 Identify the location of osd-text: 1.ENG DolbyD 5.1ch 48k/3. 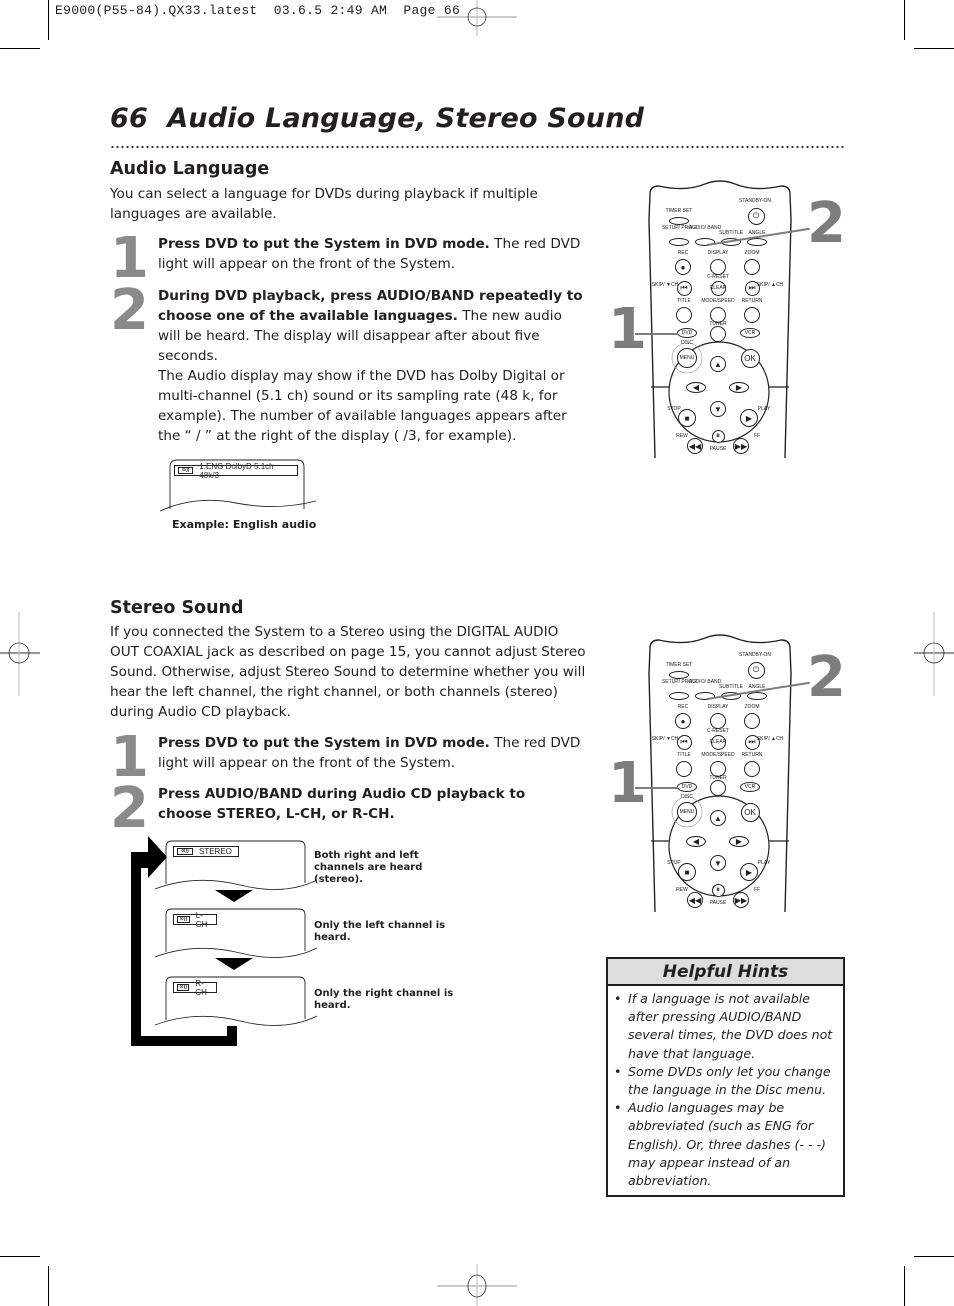
(236, 470).